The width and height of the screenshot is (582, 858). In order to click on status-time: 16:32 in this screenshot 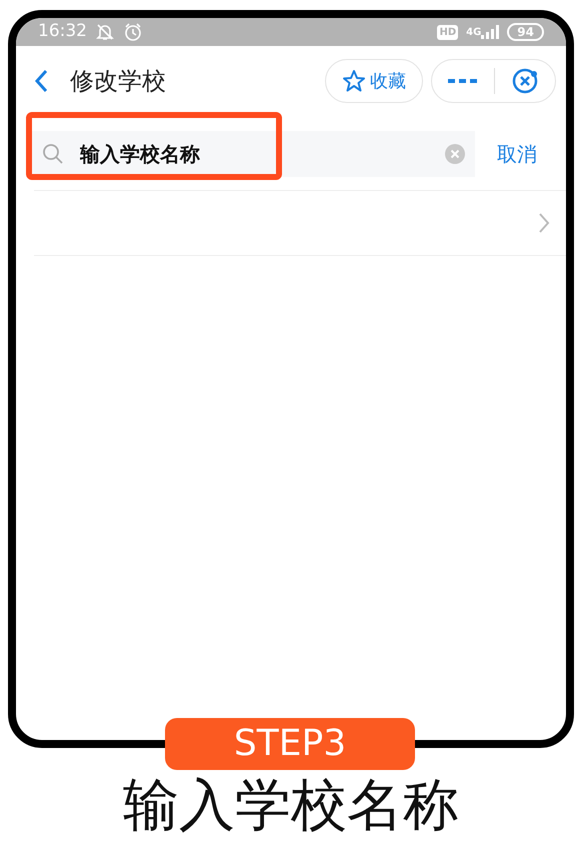, I will do `click(62, 32)`.